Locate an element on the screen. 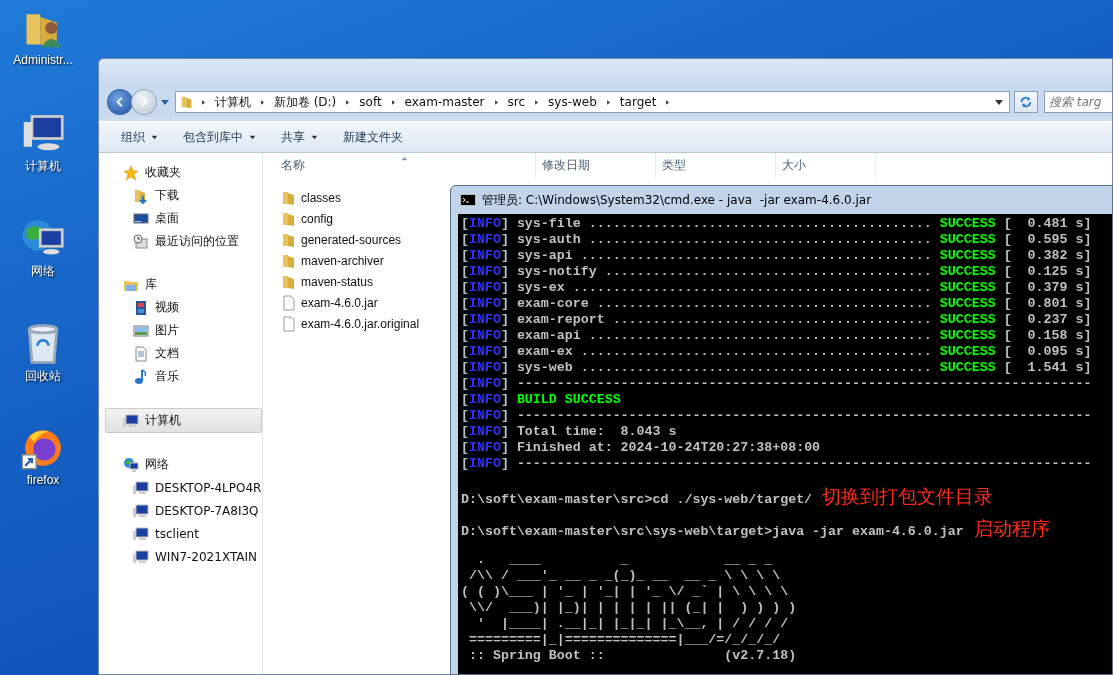  file-name: maven-status is located at coordinates (337, 281).